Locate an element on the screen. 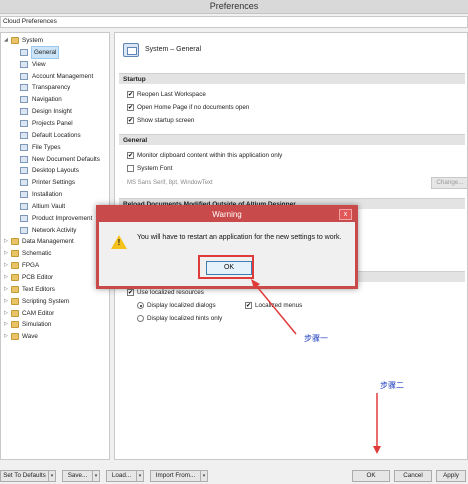 The image size is (468, 484). set-to-defaults-button: Set To Defaults ▾ is located at coordinates (28, 476).